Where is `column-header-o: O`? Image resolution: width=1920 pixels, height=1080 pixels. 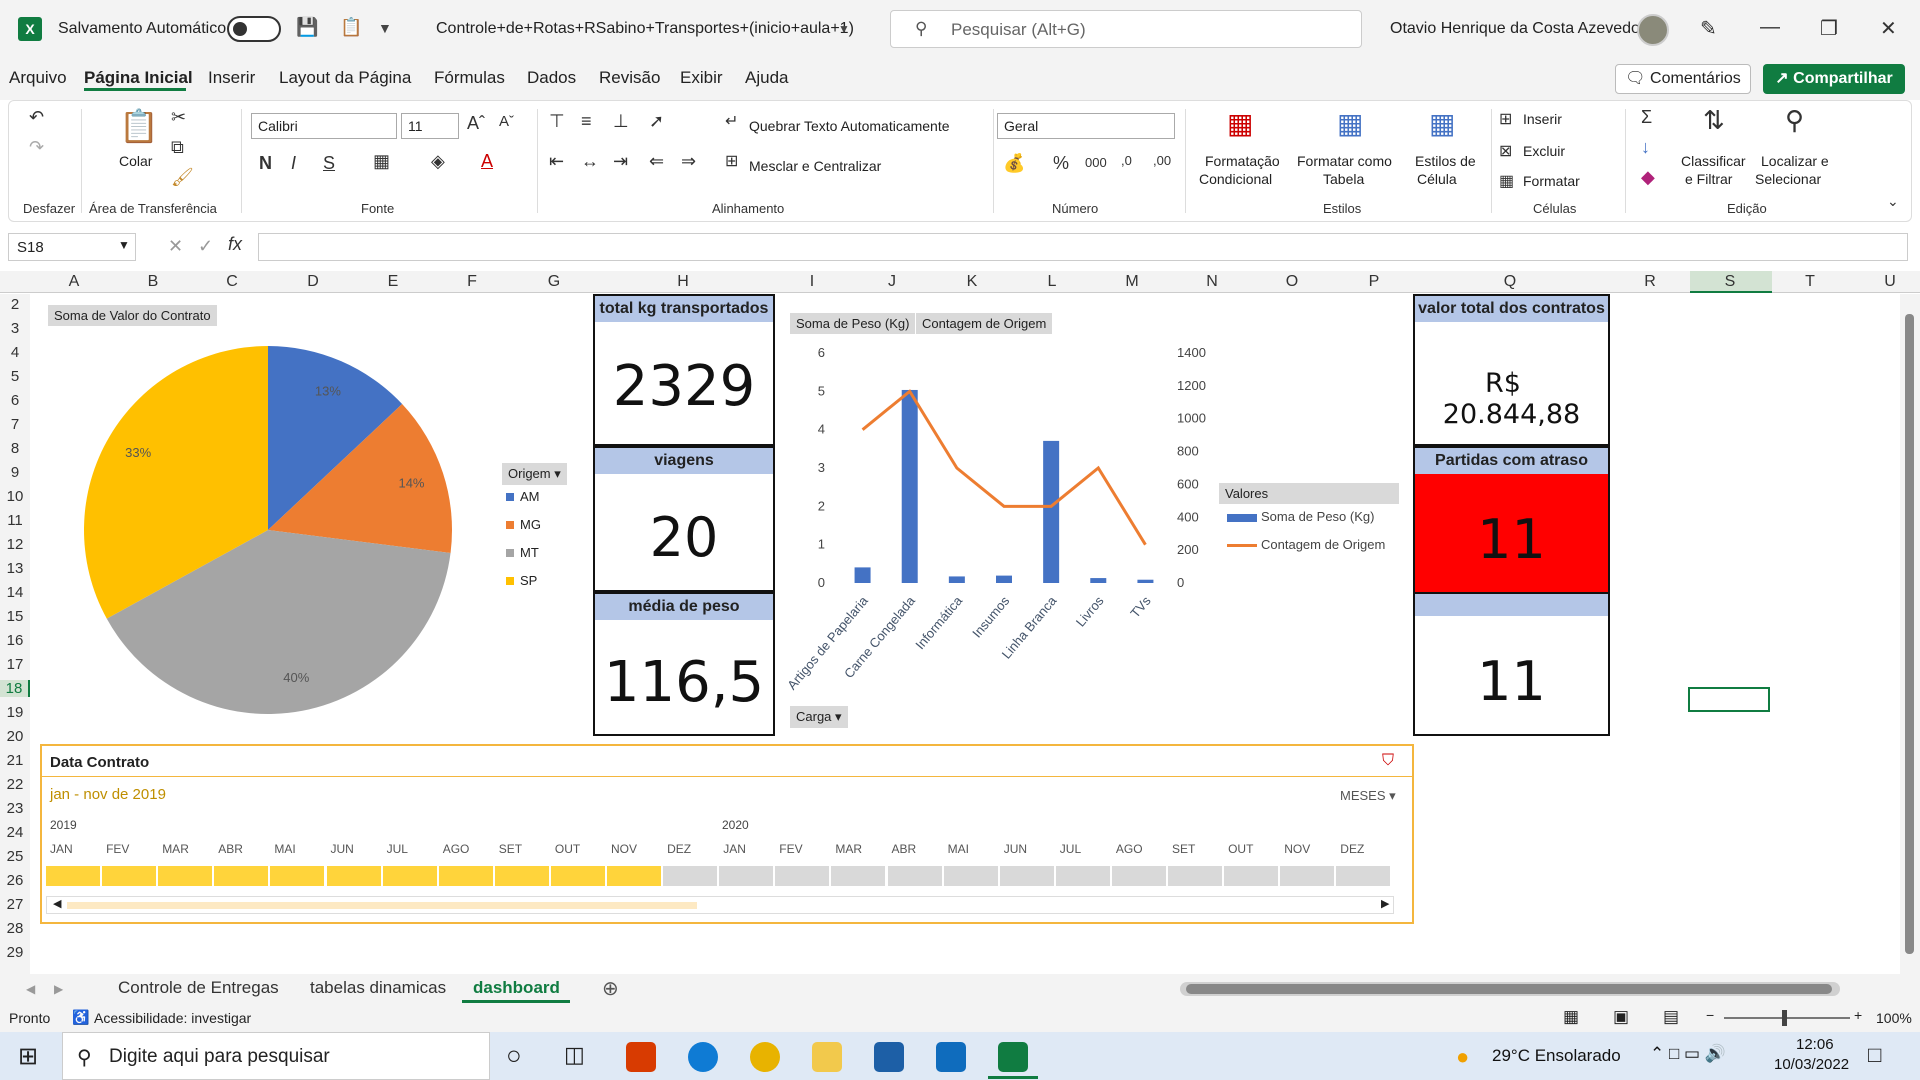 column-header-o: O is located at coordinates (1292, 282).